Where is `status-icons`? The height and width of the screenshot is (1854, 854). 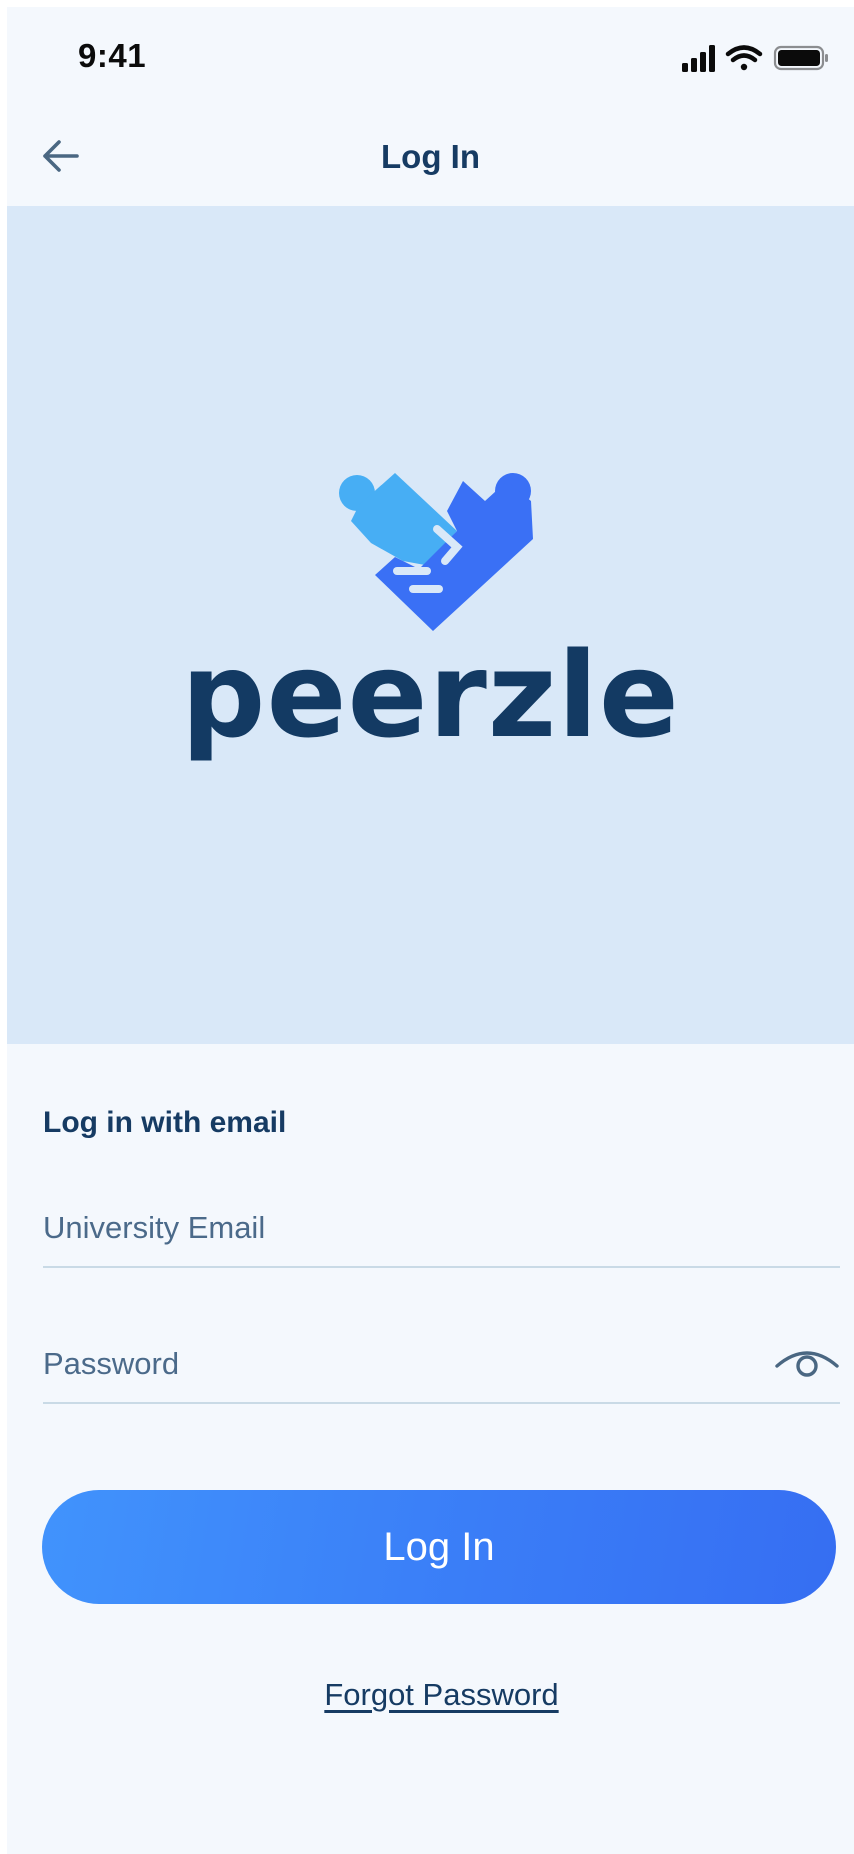
status-icons is located at coordinates (756, 58).